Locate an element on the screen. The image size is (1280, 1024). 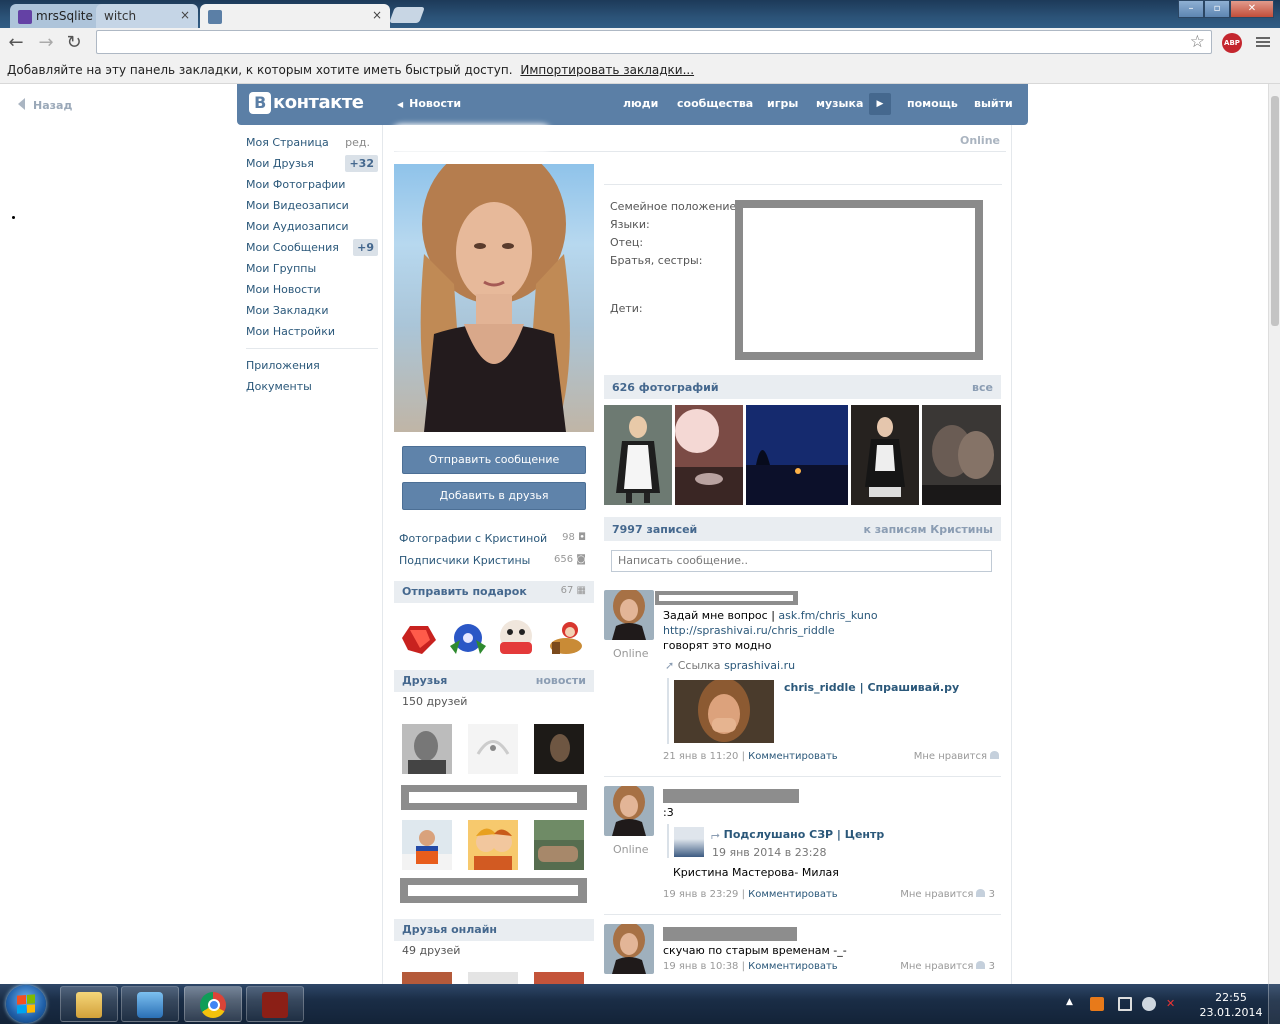
tab-witch: witch × is located at coordinates (147, 16).